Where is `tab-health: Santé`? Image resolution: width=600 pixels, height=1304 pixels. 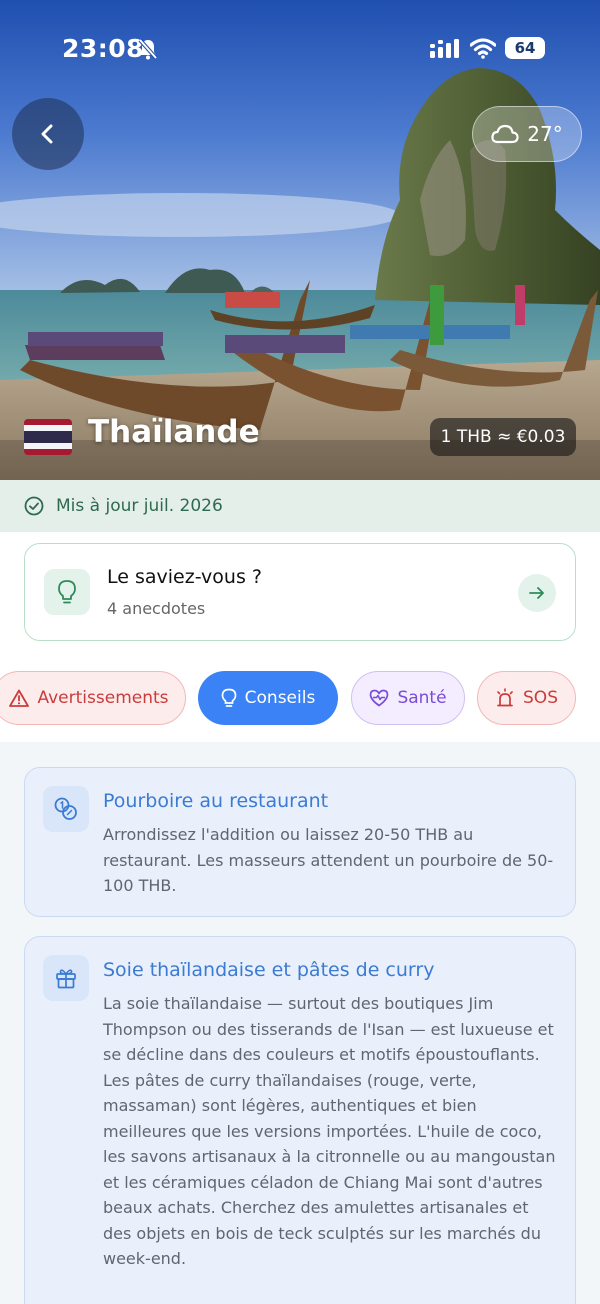 tab-health: Santé is located at coordinates (408, 698).